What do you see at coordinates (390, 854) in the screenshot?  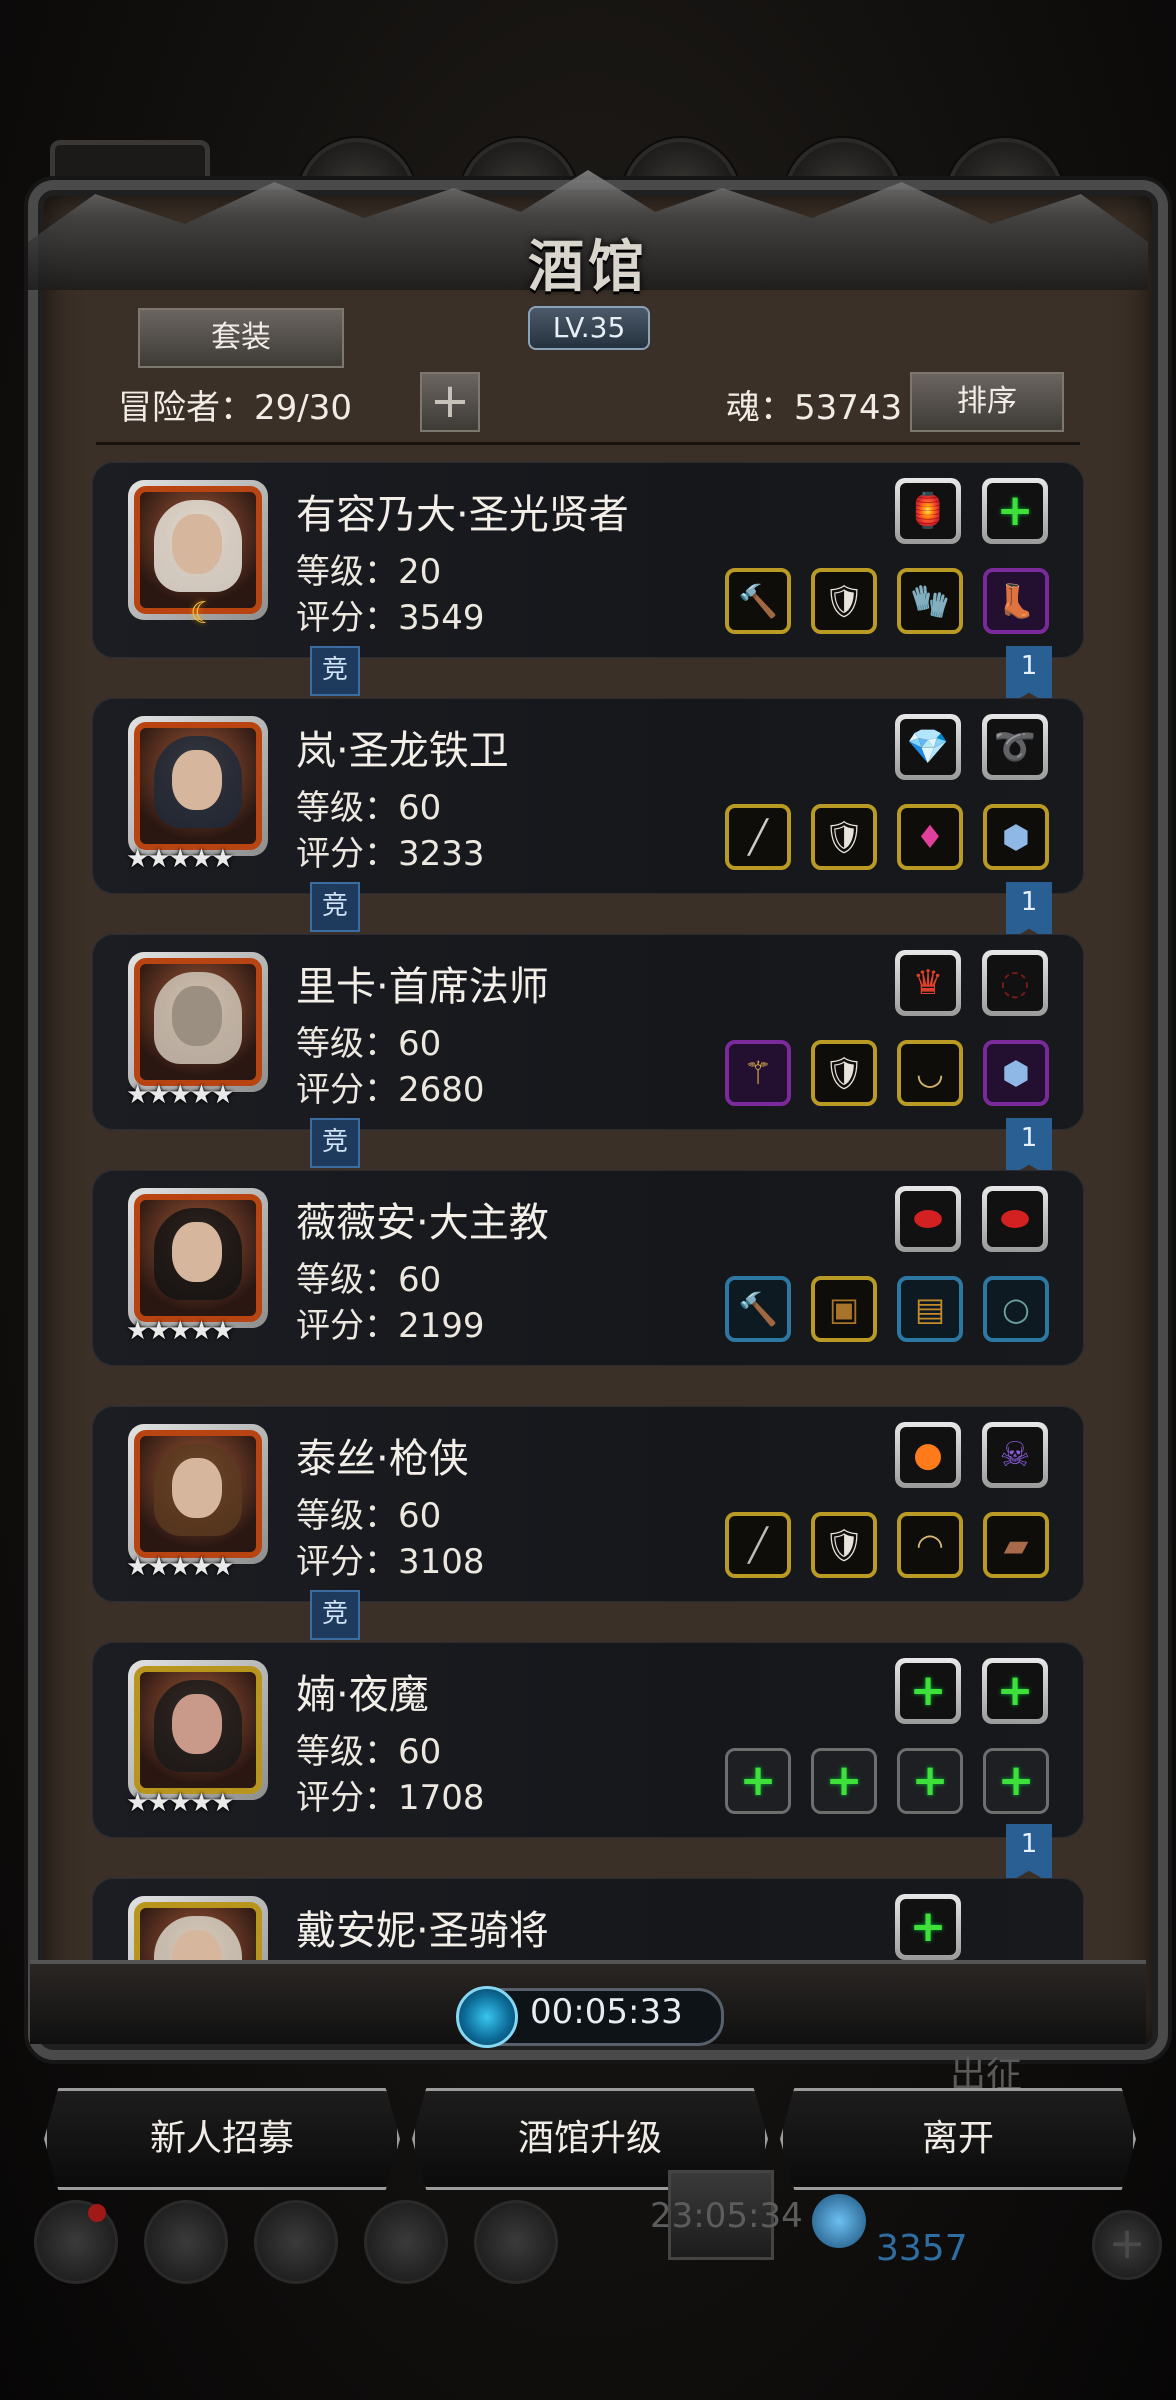 I see `hero-score: 评分：3233` at bounding box center [390, 854].